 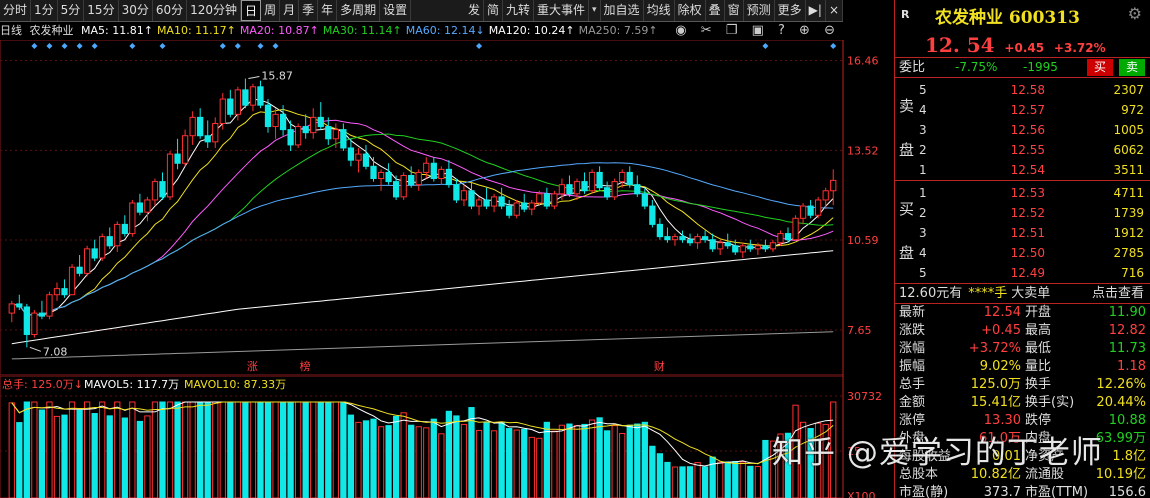 I want to click on toolbar-button: 重大事件, so click(x=562, y=10).